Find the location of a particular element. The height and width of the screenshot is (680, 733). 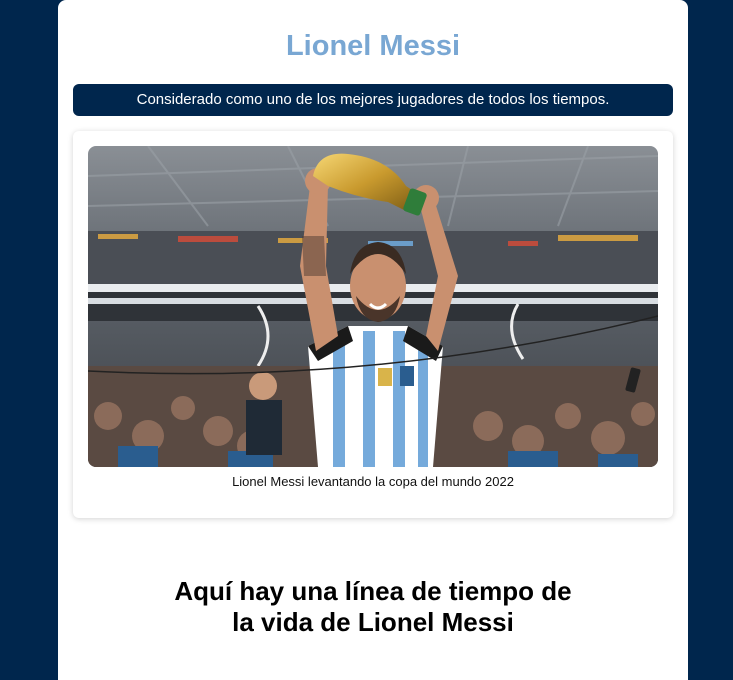

timeline-heading-line1: Aquí hay una línea de tiempo de is located at coordinates (373, 591).